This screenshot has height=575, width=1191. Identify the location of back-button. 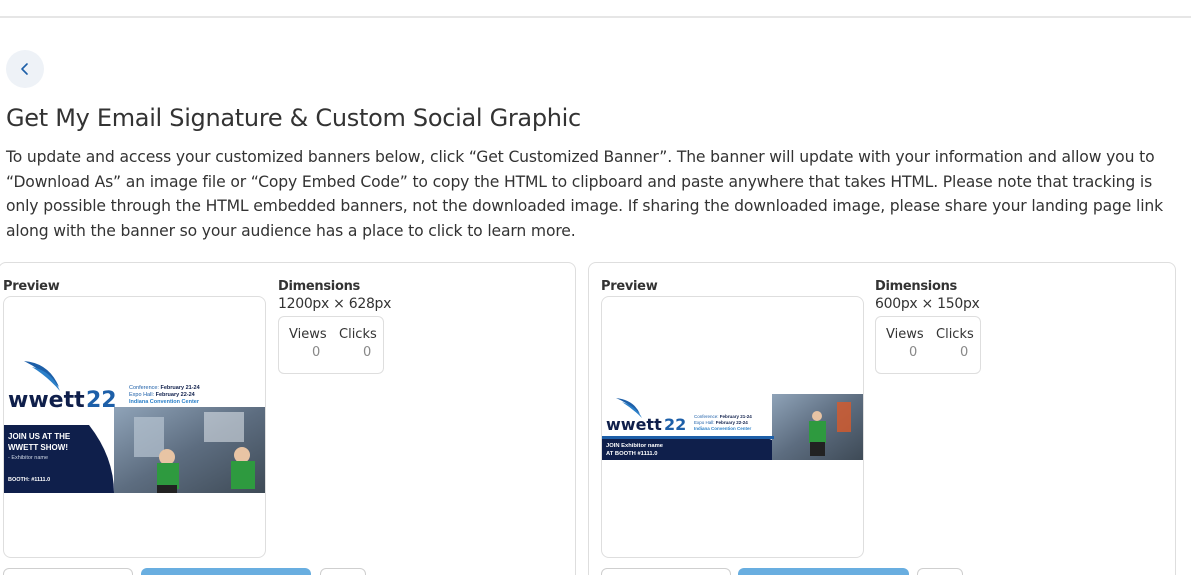
(25, 69).